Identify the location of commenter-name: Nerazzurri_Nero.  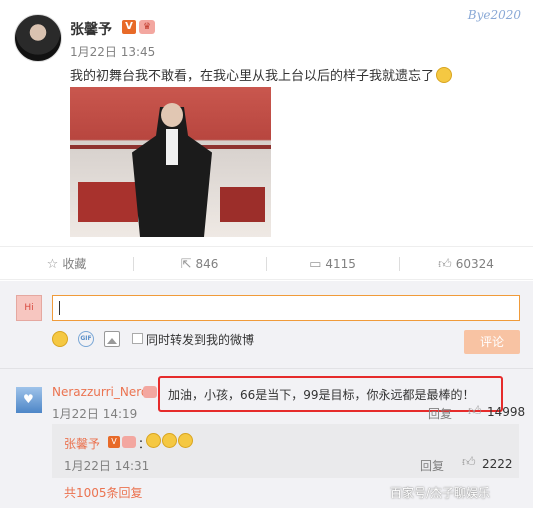
(100, 392).